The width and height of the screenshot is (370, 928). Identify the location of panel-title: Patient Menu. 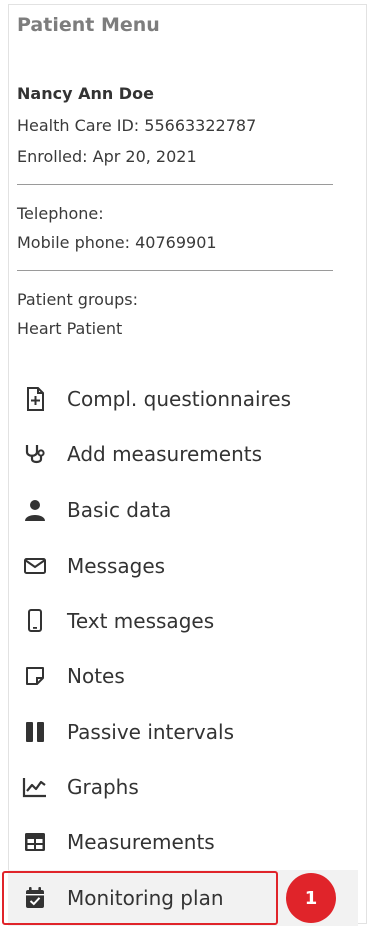
(88, 25).